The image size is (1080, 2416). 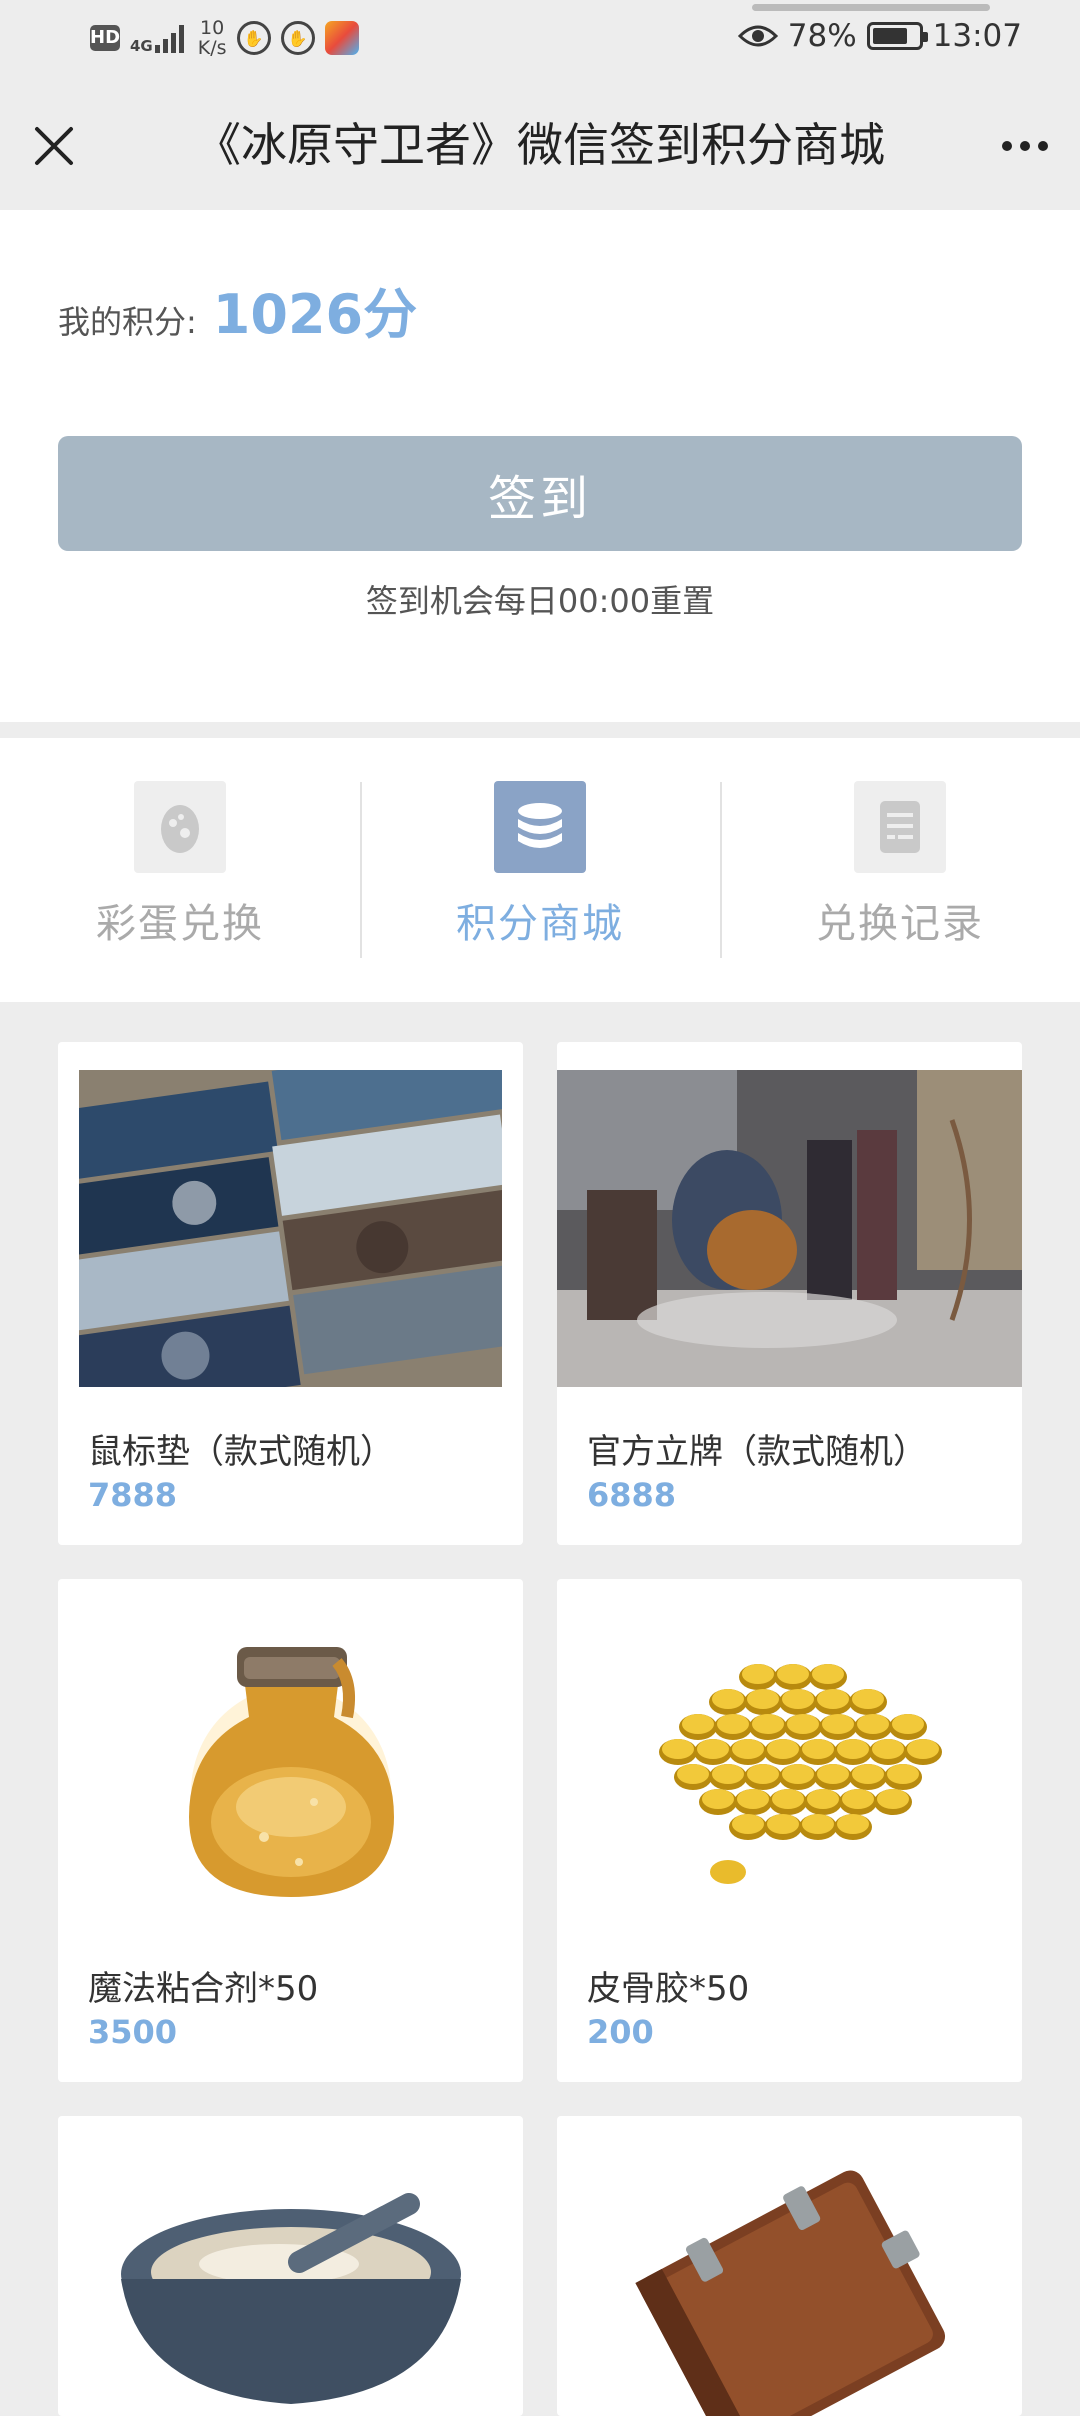 I want to click on points-row: 我的积分: 1026分, so click(x=237, y=309).